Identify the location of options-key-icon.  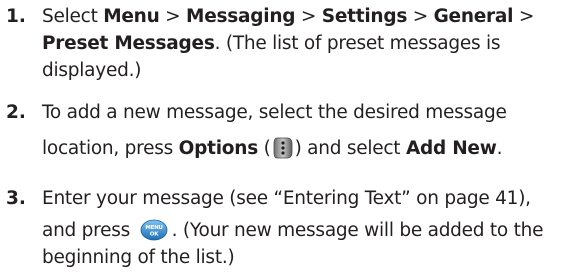
(282, 147).